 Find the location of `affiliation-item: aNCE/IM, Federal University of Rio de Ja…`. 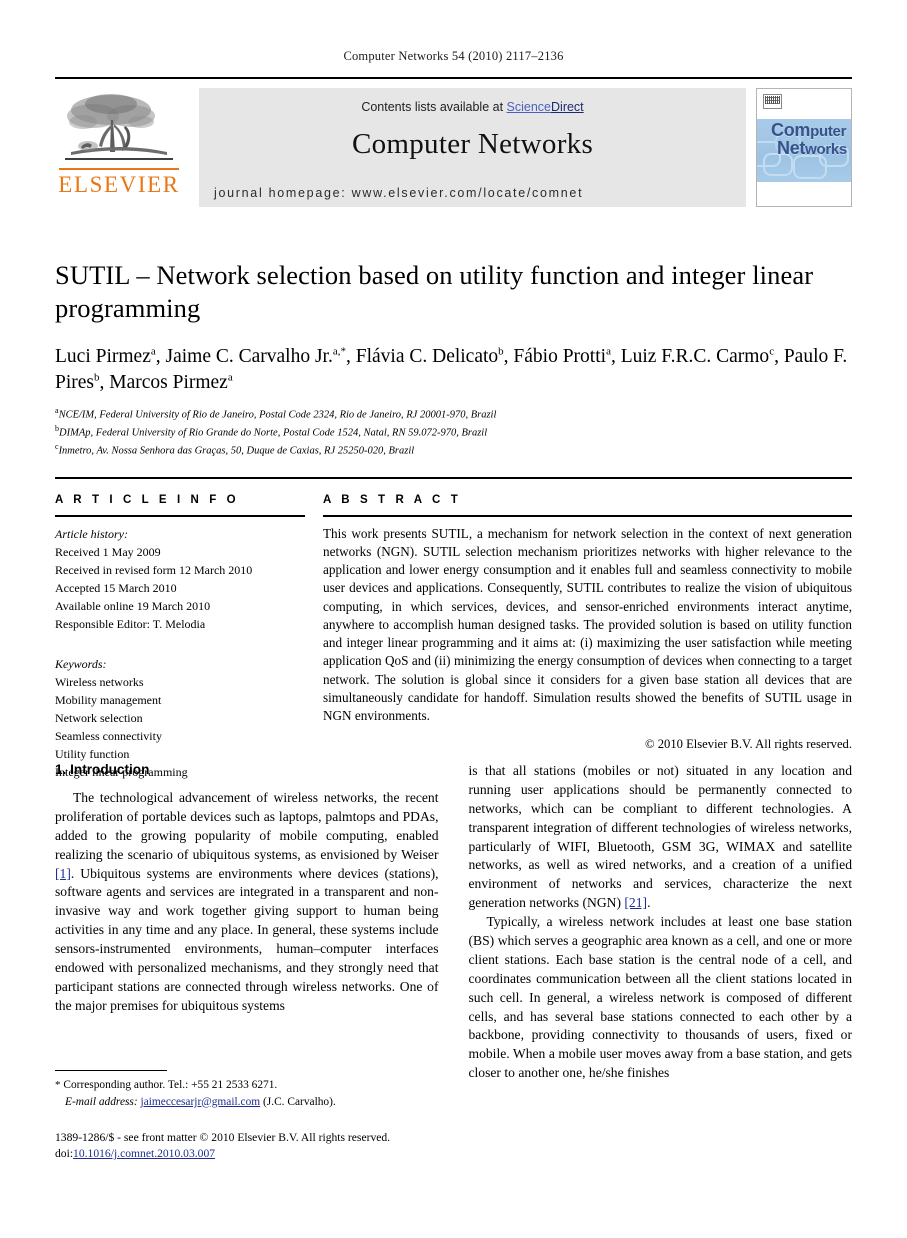

affiliation-item: aNCE/IM, Federal University of Rio de Ja… is located at coordinates (276, 413).